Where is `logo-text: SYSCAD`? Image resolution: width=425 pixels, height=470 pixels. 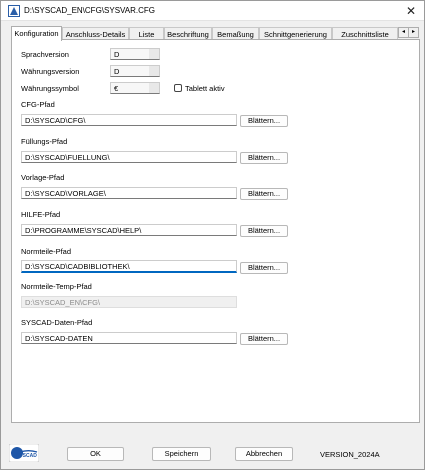
logo-text: SYSCAD is located at coordinates (26, 456).